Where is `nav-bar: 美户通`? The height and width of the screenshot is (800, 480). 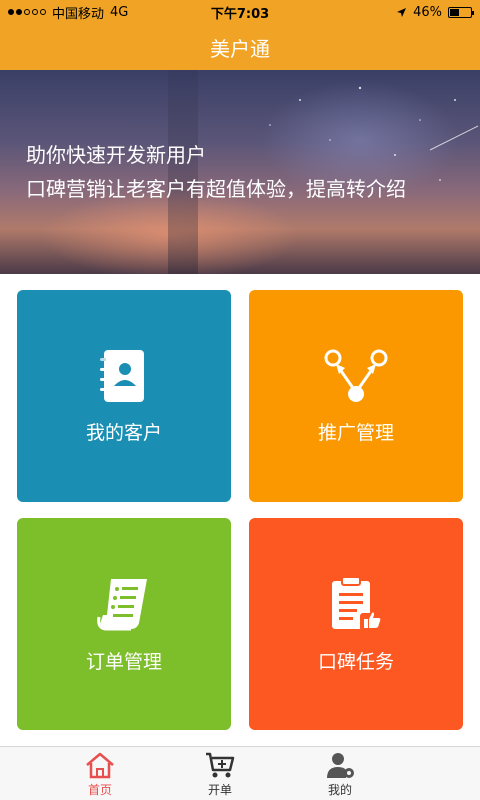
nav-bar: 美户通 is located at coordinates (240, 47).